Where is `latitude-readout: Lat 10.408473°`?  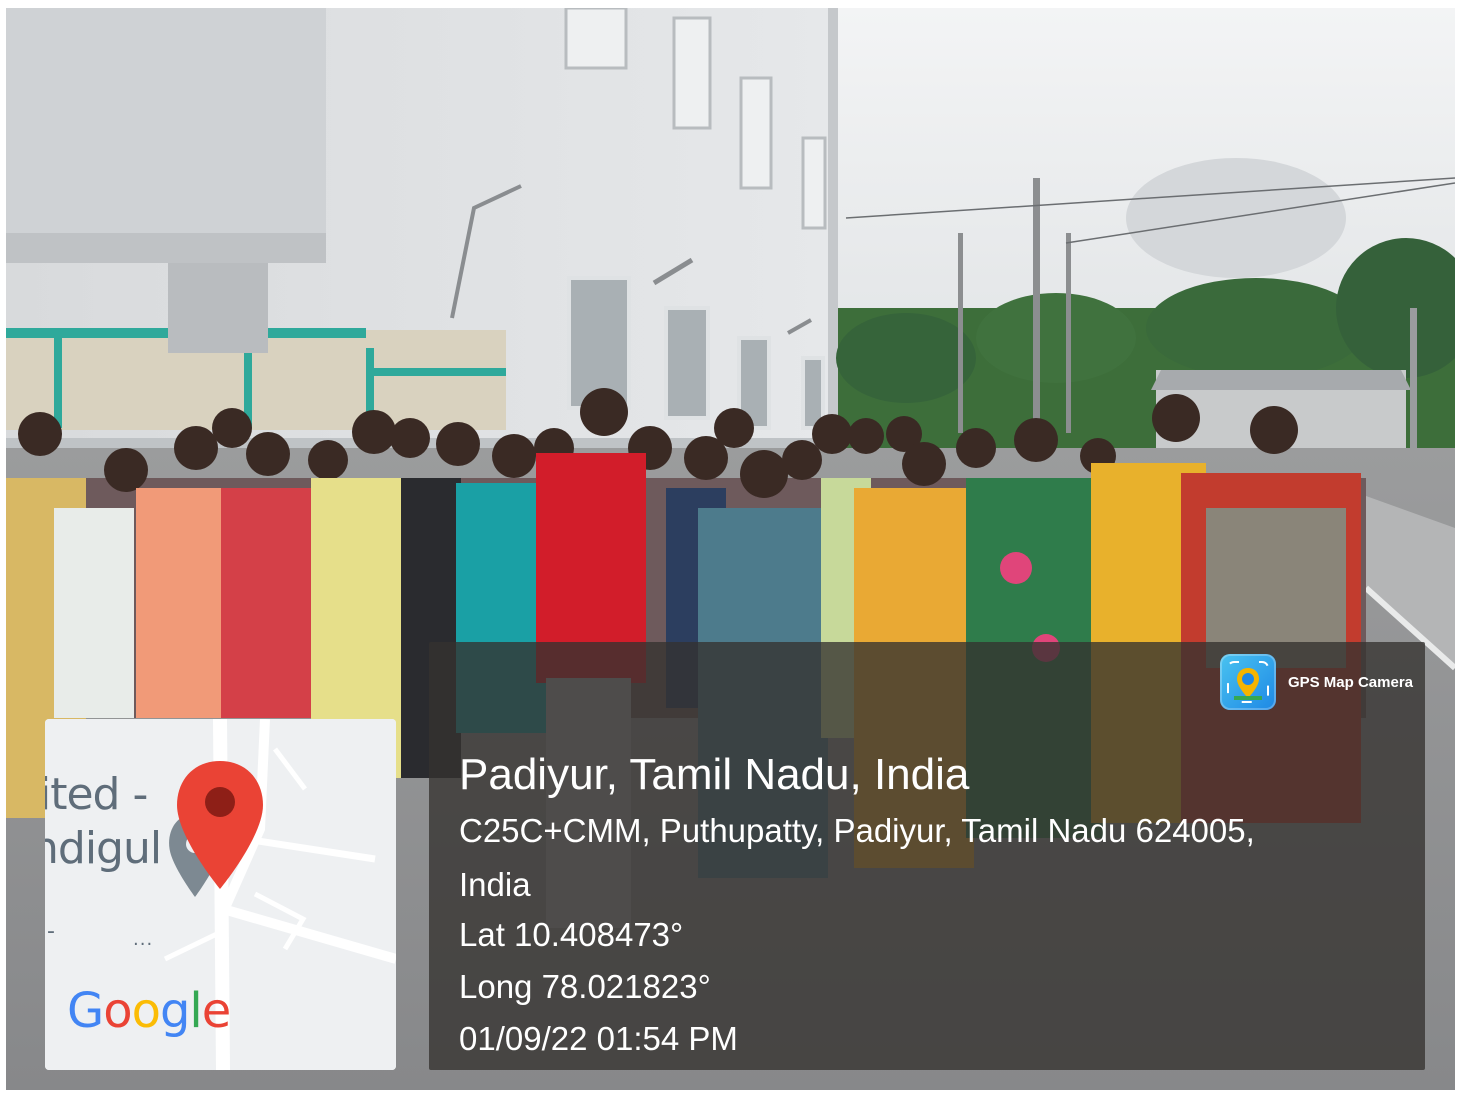
latitude-readout: Lat 10.408473° is located at coordinates (571, 934).